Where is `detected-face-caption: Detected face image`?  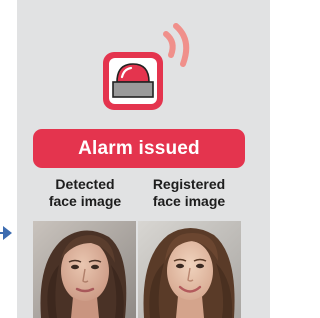
detected-face-caption: Detected face image is located at coordinates (85, 193).